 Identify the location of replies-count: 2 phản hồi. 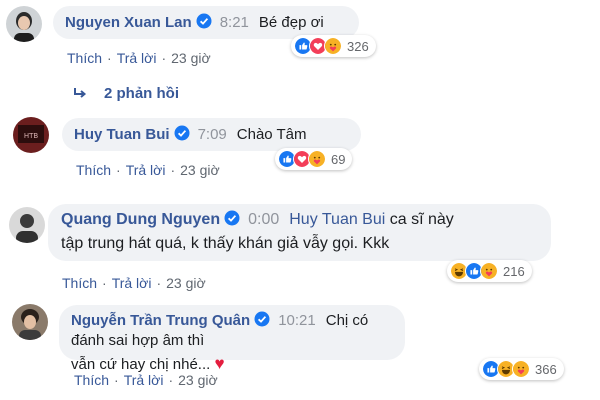
(141, 93).